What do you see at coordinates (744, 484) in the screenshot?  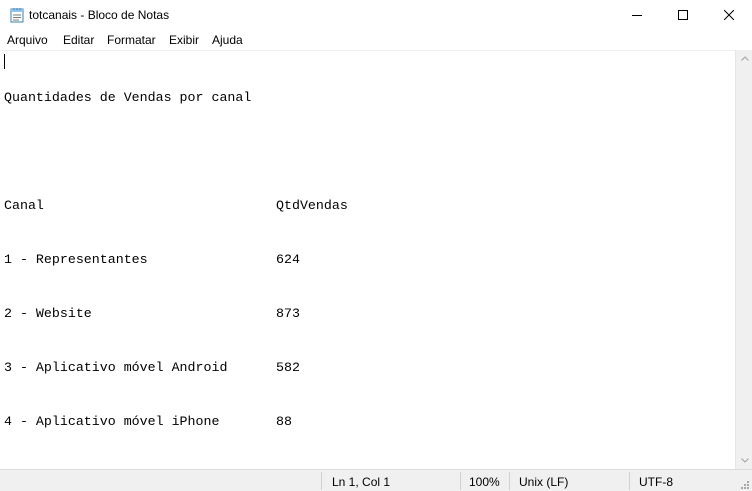 I see `resize-grip-icon` at bounding box center [744, 484].